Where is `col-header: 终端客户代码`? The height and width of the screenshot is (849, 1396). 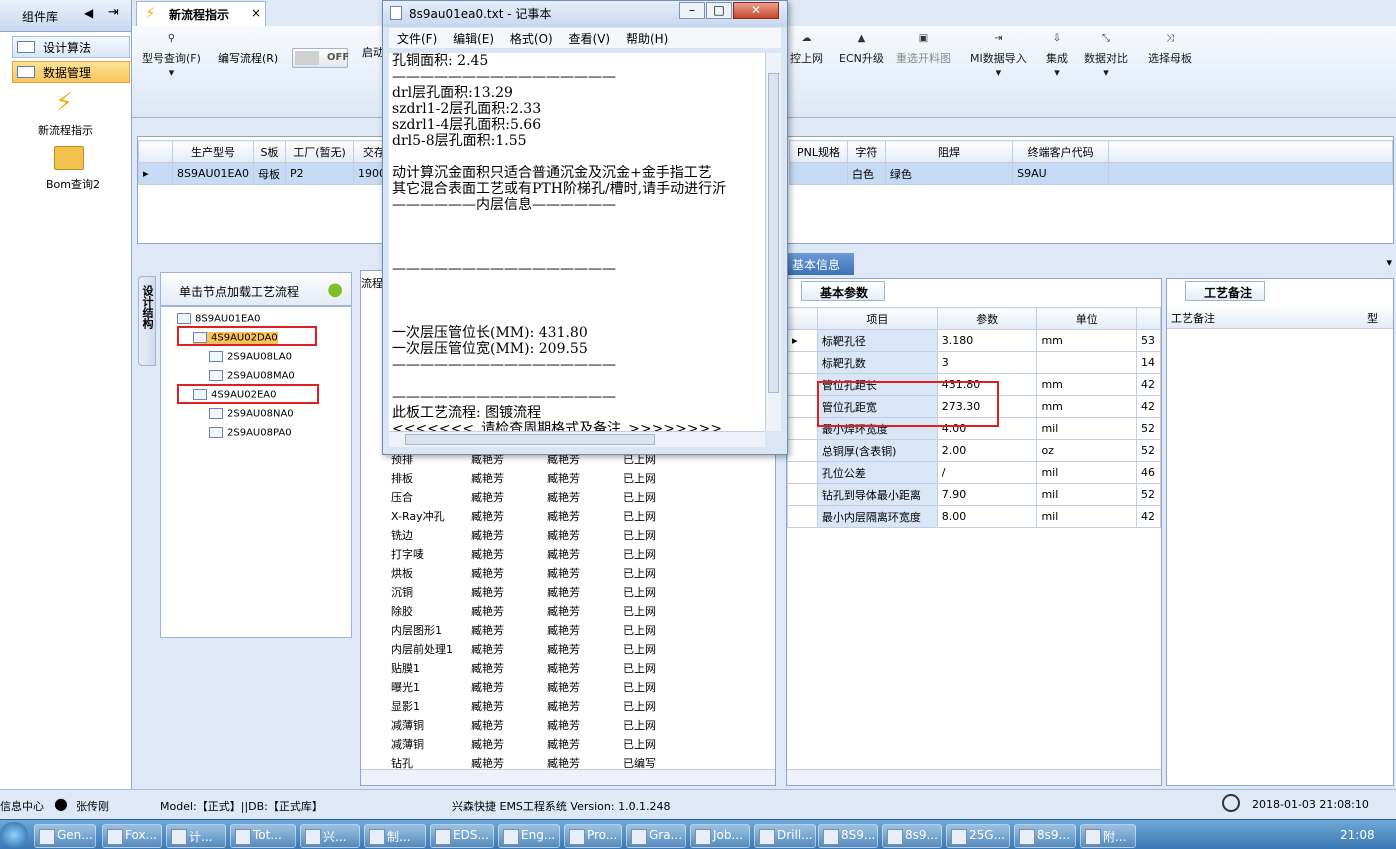
col-header: 终端客户代码 is located at coordinates (1061, 151).